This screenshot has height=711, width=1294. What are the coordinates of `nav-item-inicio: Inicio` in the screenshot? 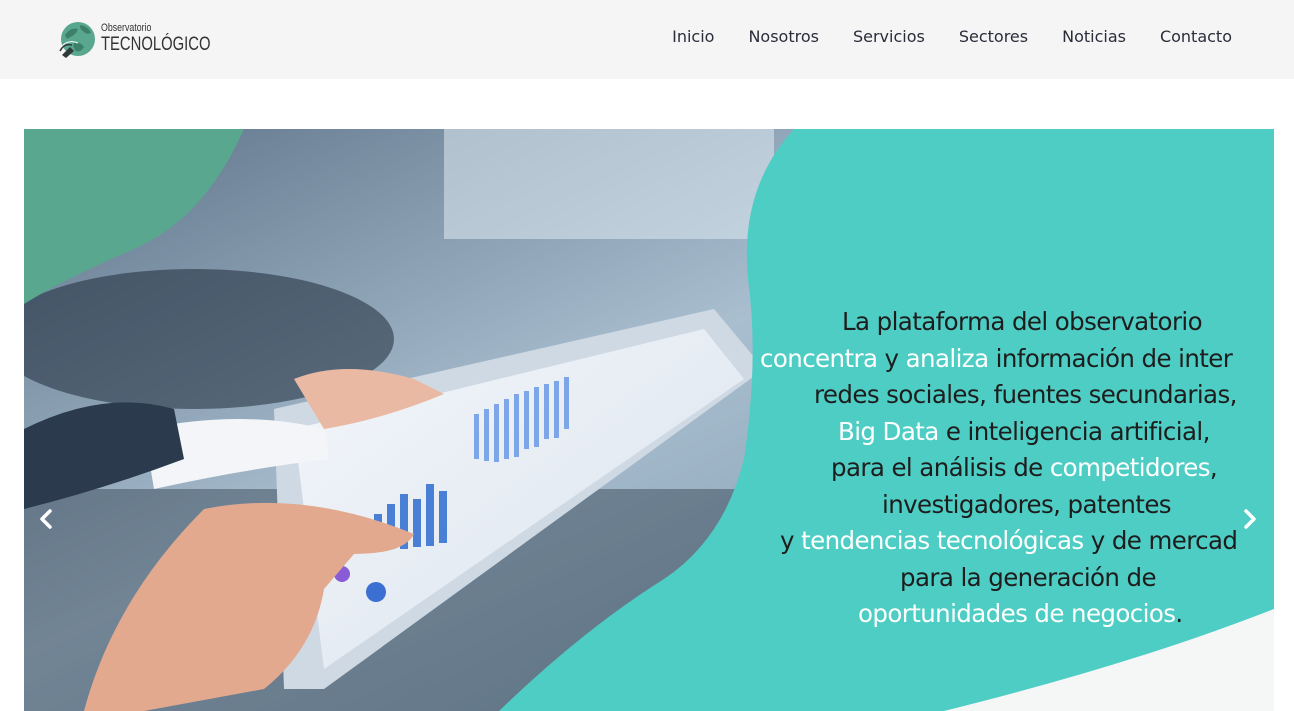 It's located at (693, 36).